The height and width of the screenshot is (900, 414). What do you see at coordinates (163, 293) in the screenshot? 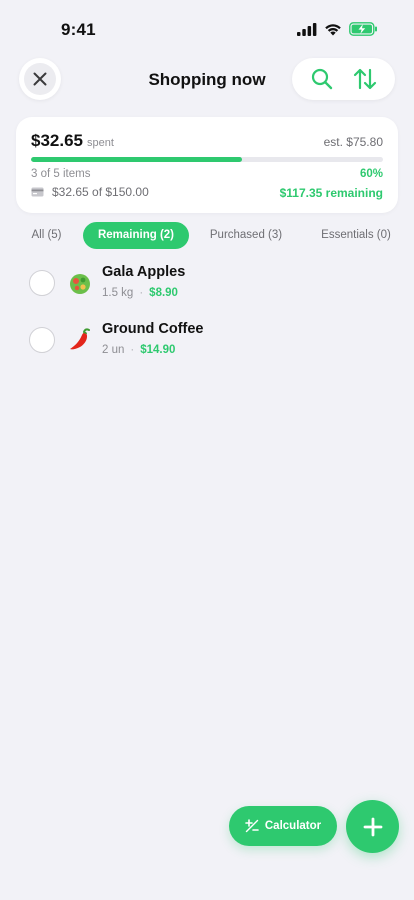
I see `item-price: $8.90` at bounding box center [163, 293].